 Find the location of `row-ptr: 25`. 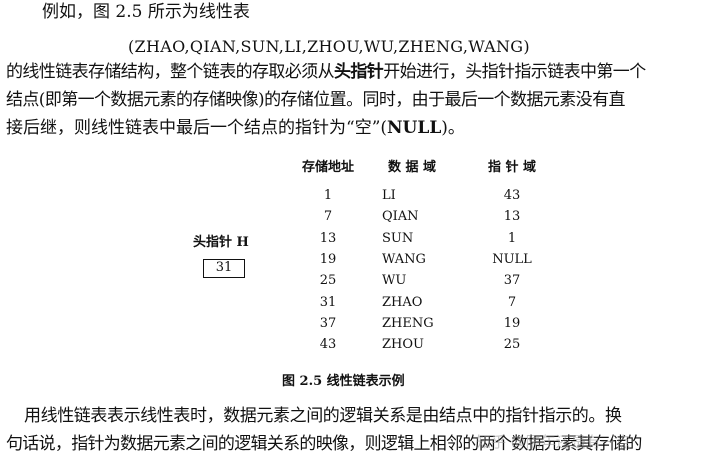

row-ptr: 25 is located at coordinates (512, 345).